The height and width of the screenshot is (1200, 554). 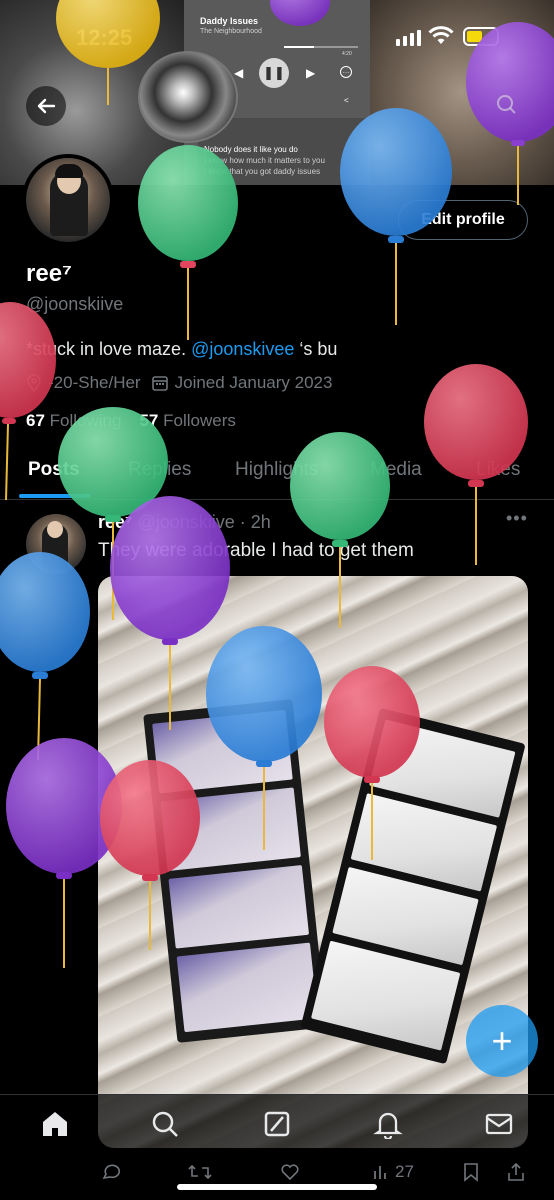 I want to click on like-icon, so click(x=290, y=1172).